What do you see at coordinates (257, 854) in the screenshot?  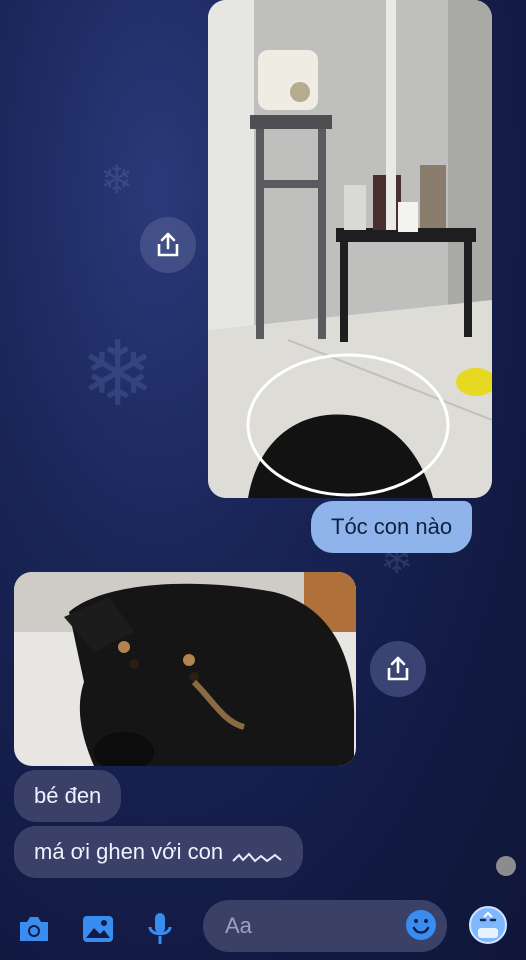 I see `scribbled-out-mark` at bounding box center [257, 854].